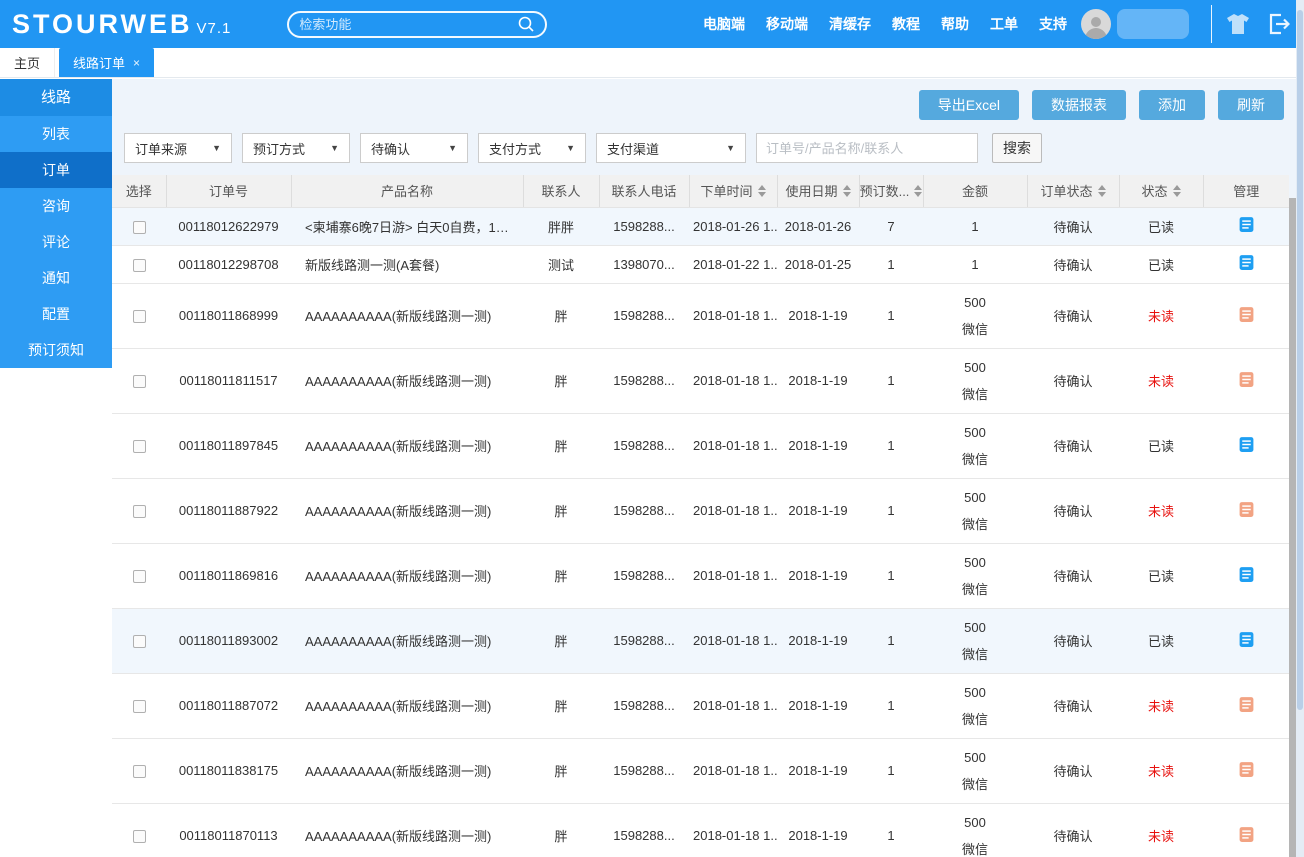 The image size is (1304, 857). What do you see at coordinates (1161, 191) in the screenshot?
I see `column-header: 状态` at bounding box center [1161, 191].